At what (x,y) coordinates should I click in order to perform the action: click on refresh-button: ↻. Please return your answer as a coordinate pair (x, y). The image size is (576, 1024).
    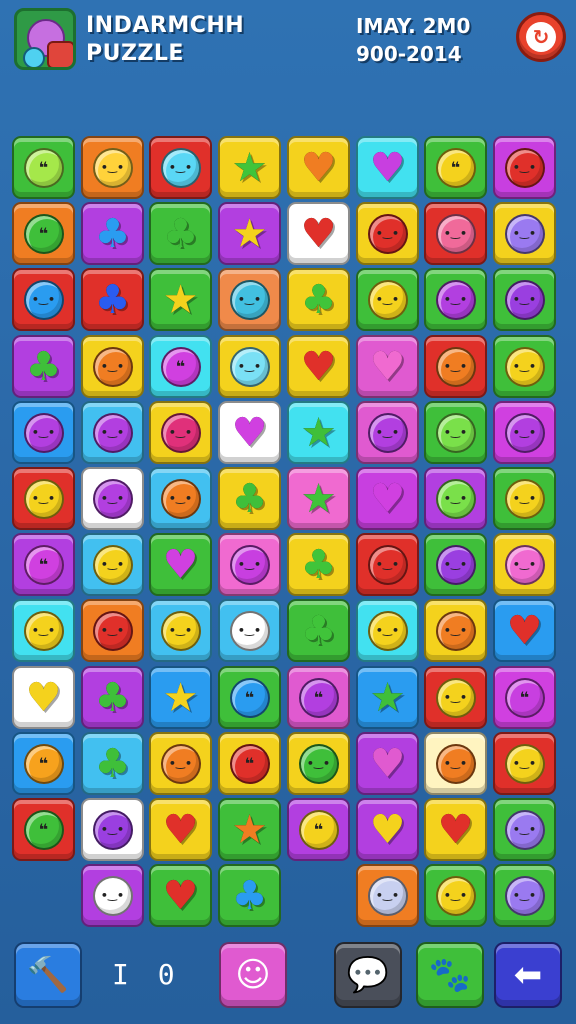
    Looking at the image, I should click on (541, 37).